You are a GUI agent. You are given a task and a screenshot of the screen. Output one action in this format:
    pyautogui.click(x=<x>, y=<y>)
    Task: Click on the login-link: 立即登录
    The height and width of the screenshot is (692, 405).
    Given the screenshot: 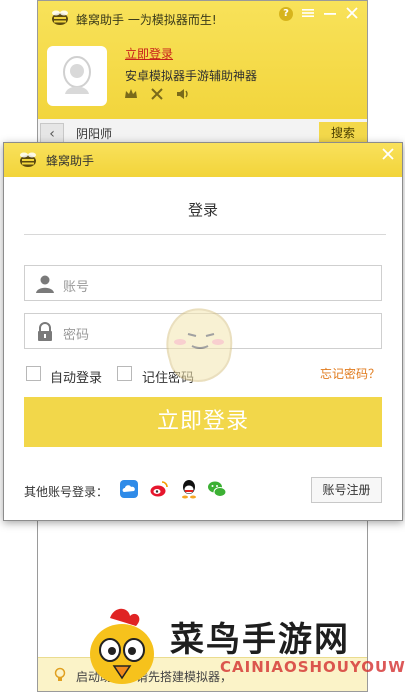 What is the action you would take?
    pyautogui.click(x=149, y=53)
    